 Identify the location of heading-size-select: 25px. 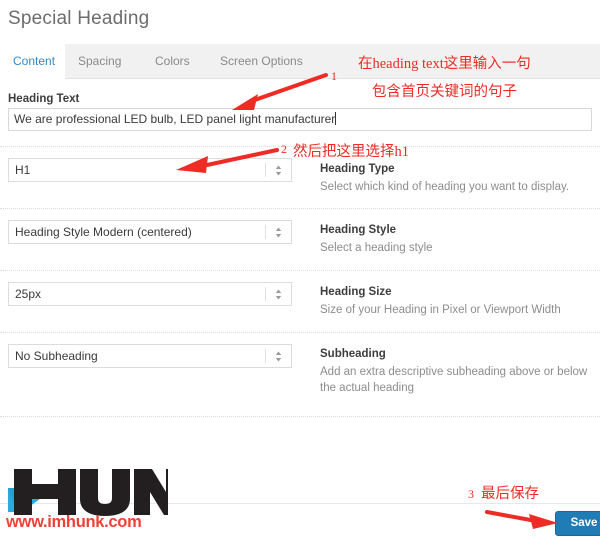
(150, 294).